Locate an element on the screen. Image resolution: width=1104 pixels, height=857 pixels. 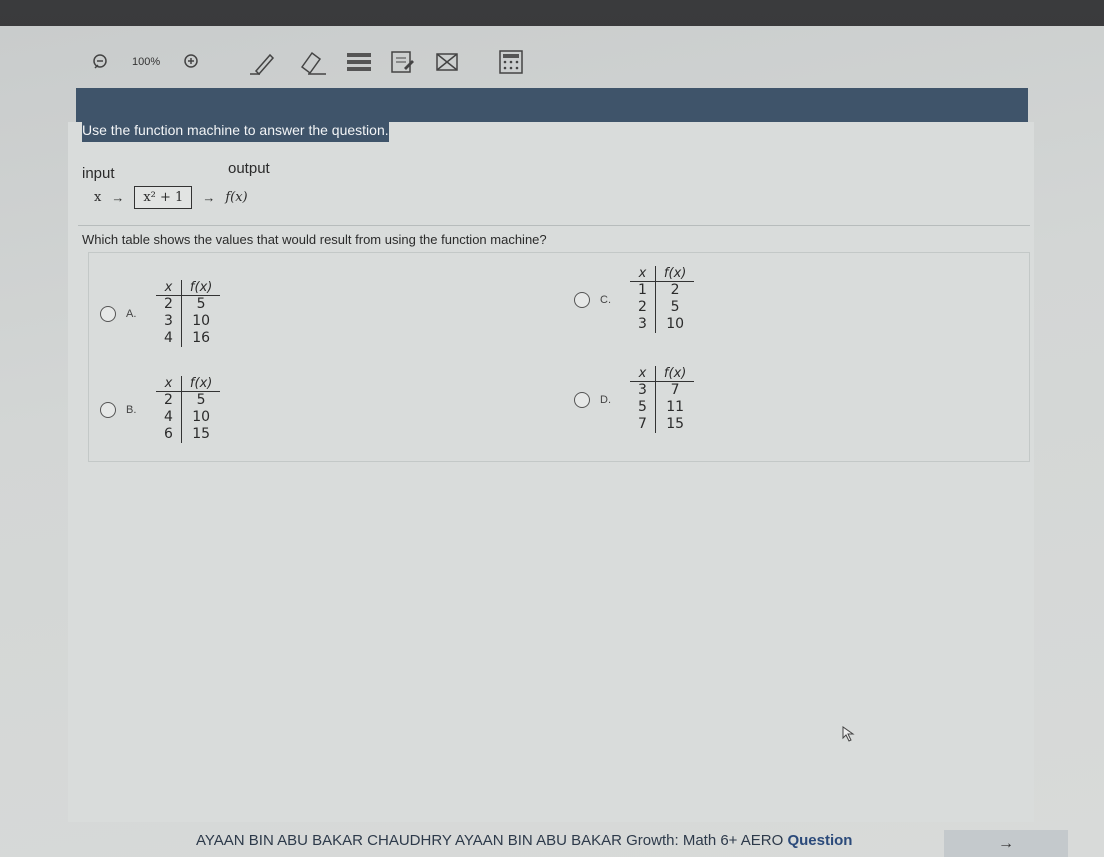
cell-fx: 11 is located at coordinates (675, 407).